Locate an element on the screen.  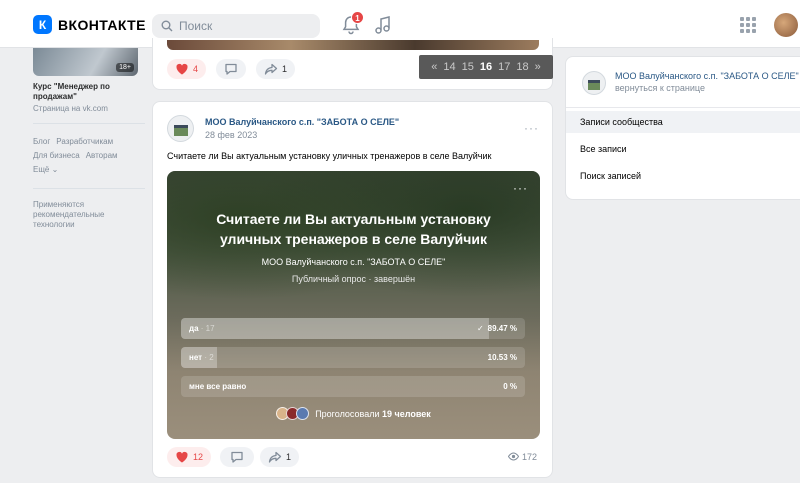
poll-option-label: мне все равно is located at coordinates (218, 386).